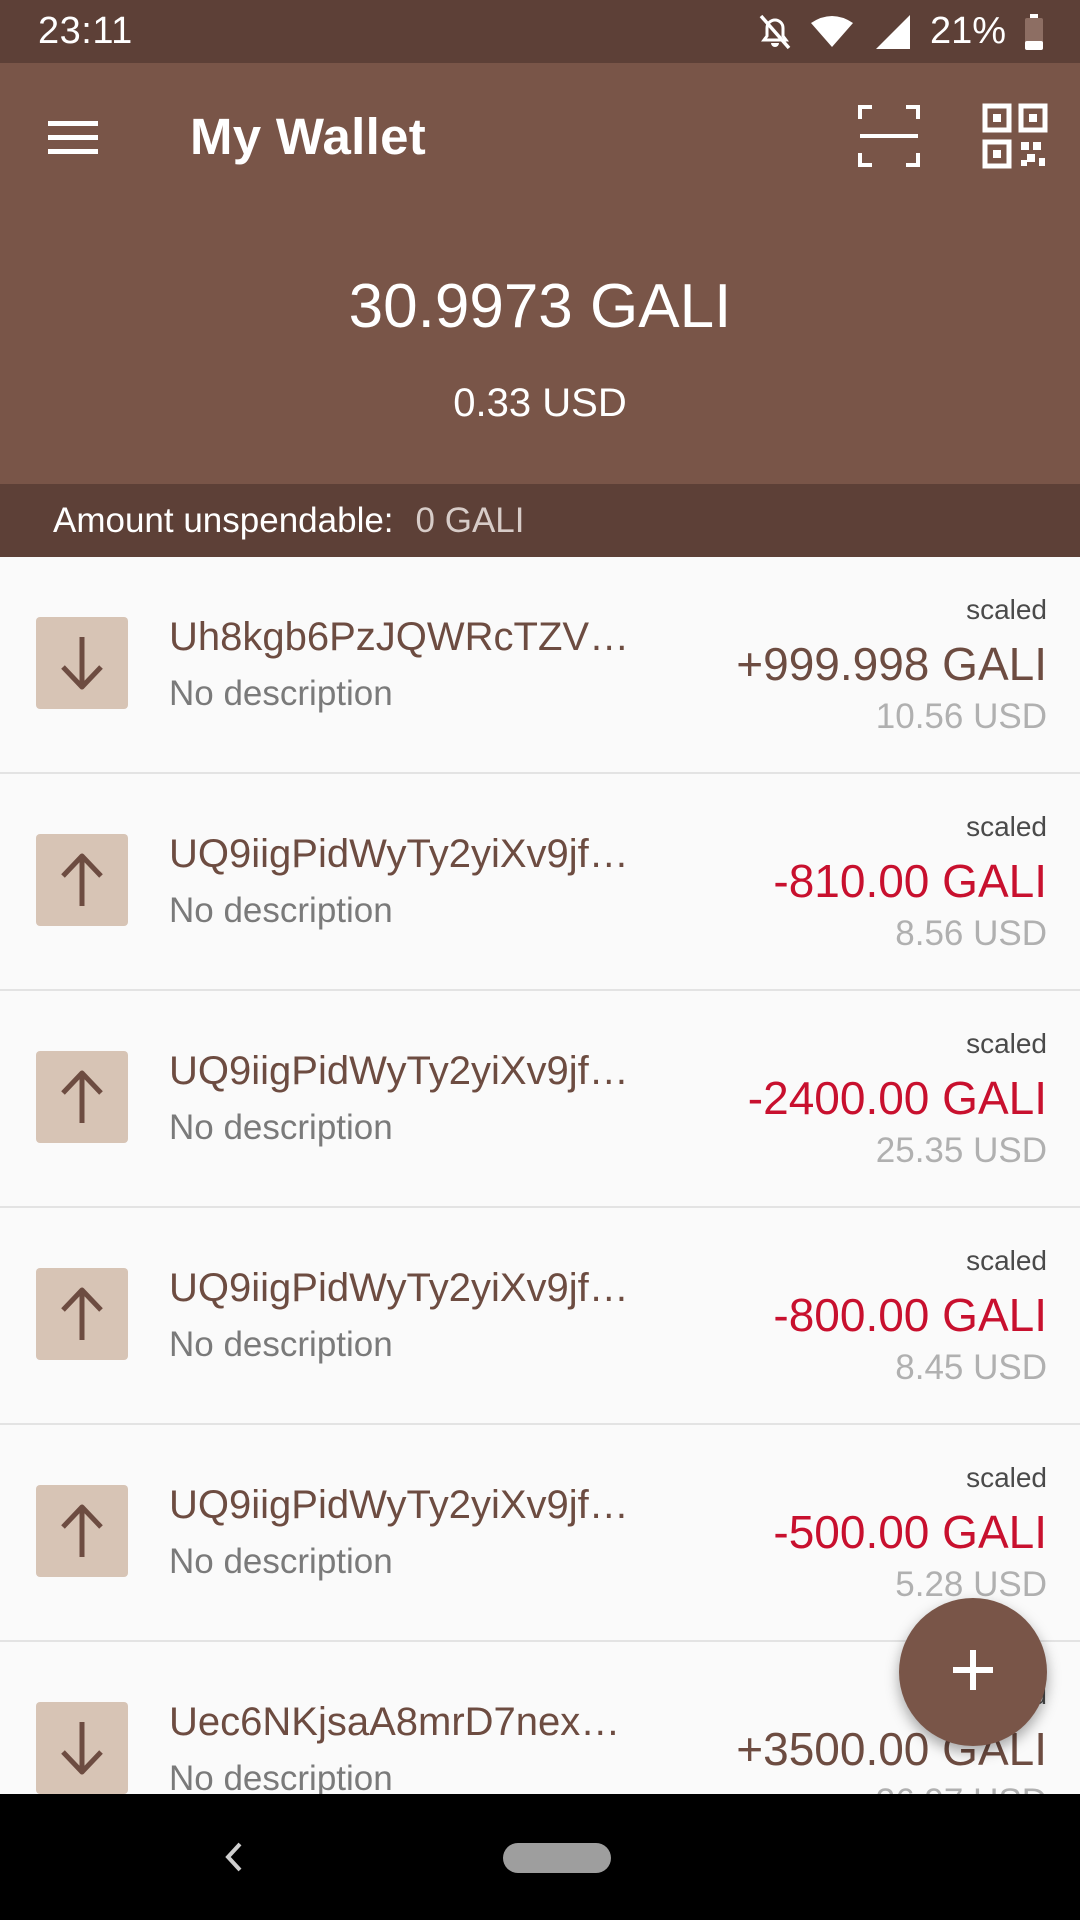 Image resolution: width=1080 pixels, height=1920 pixels. What do you see at coordinates (540, 137) in the screenshot?
I see `app-toolbar: My Wallet` at bounding box center [540, 137].